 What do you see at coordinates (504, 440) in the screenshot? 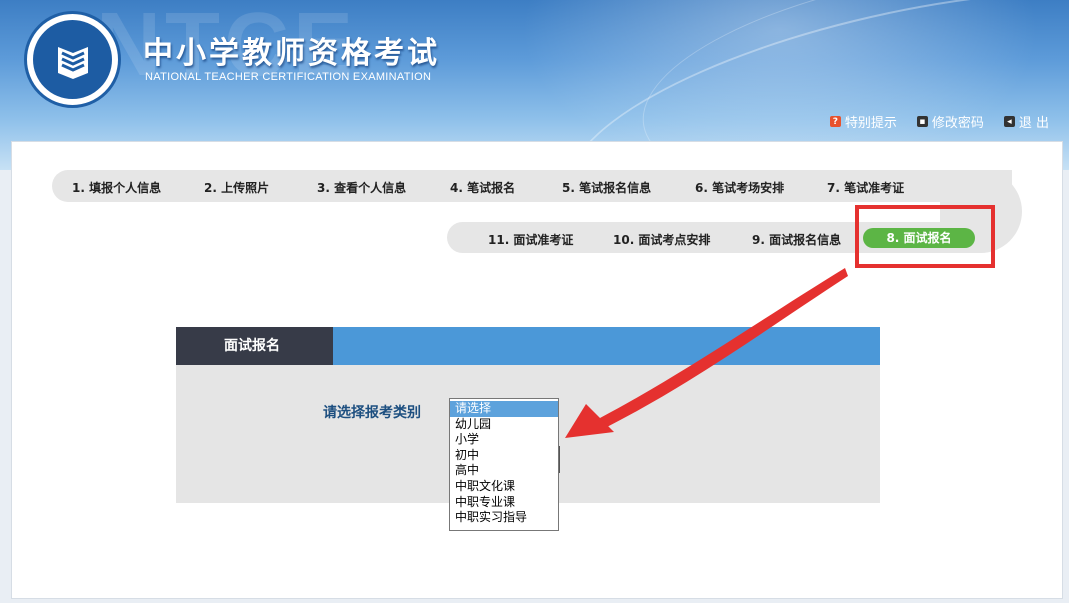
I see `exam-category-option: 小学` at bounding box center [504, 440].